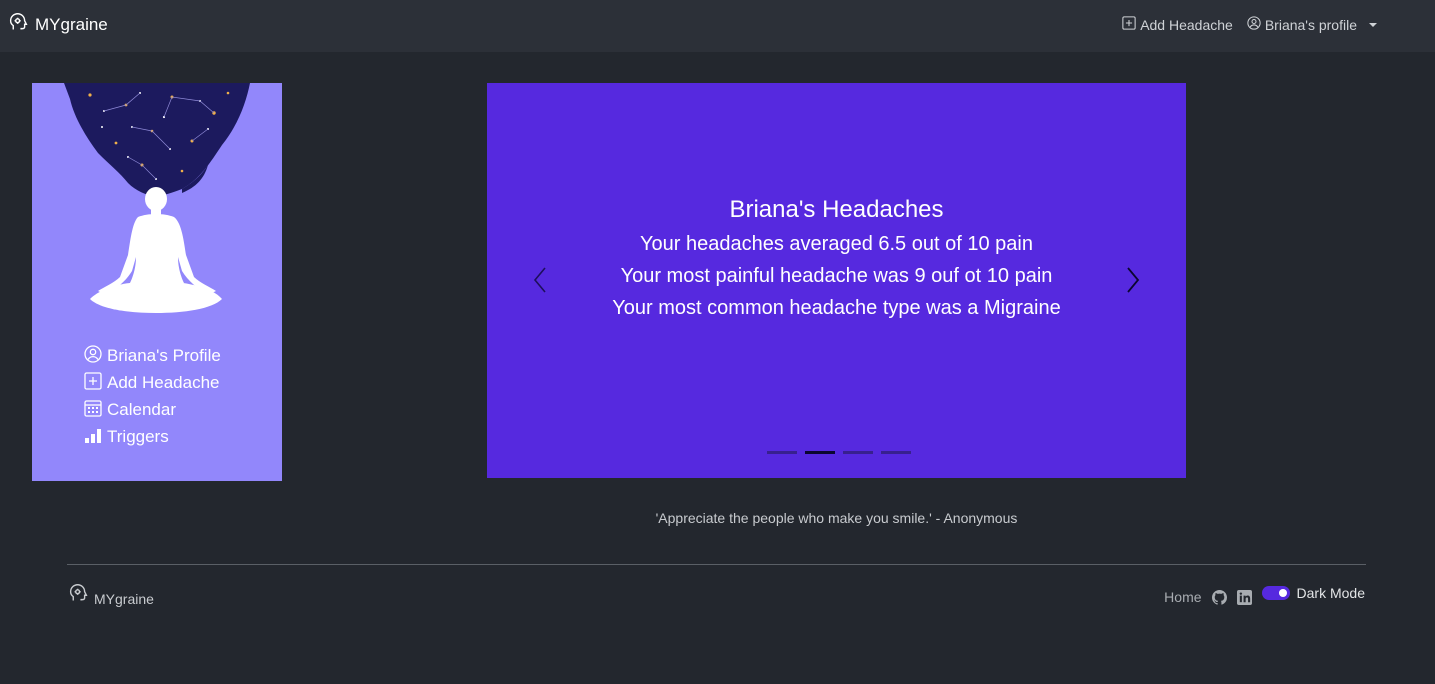 The image size is (1435, 684). What do you see at coordinates (1186, 24) in the screenshot?
I see `nav-add-headache-label: Add Headache` at bounding box center [1186, 24].